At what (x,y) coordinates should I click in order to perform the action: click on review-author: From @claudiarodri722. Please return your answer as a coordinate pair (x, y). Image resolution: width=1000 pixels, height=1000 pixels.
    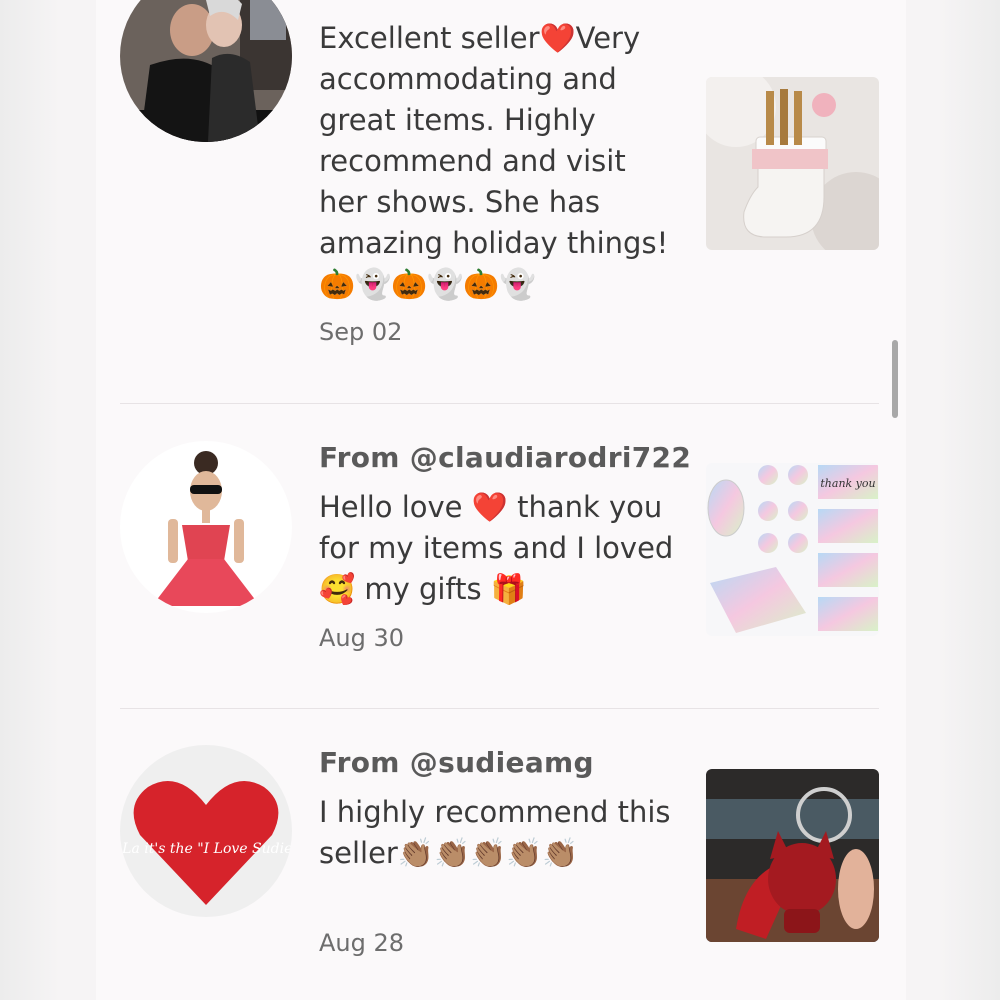
    Looking at the image, I should click on (505, 457).